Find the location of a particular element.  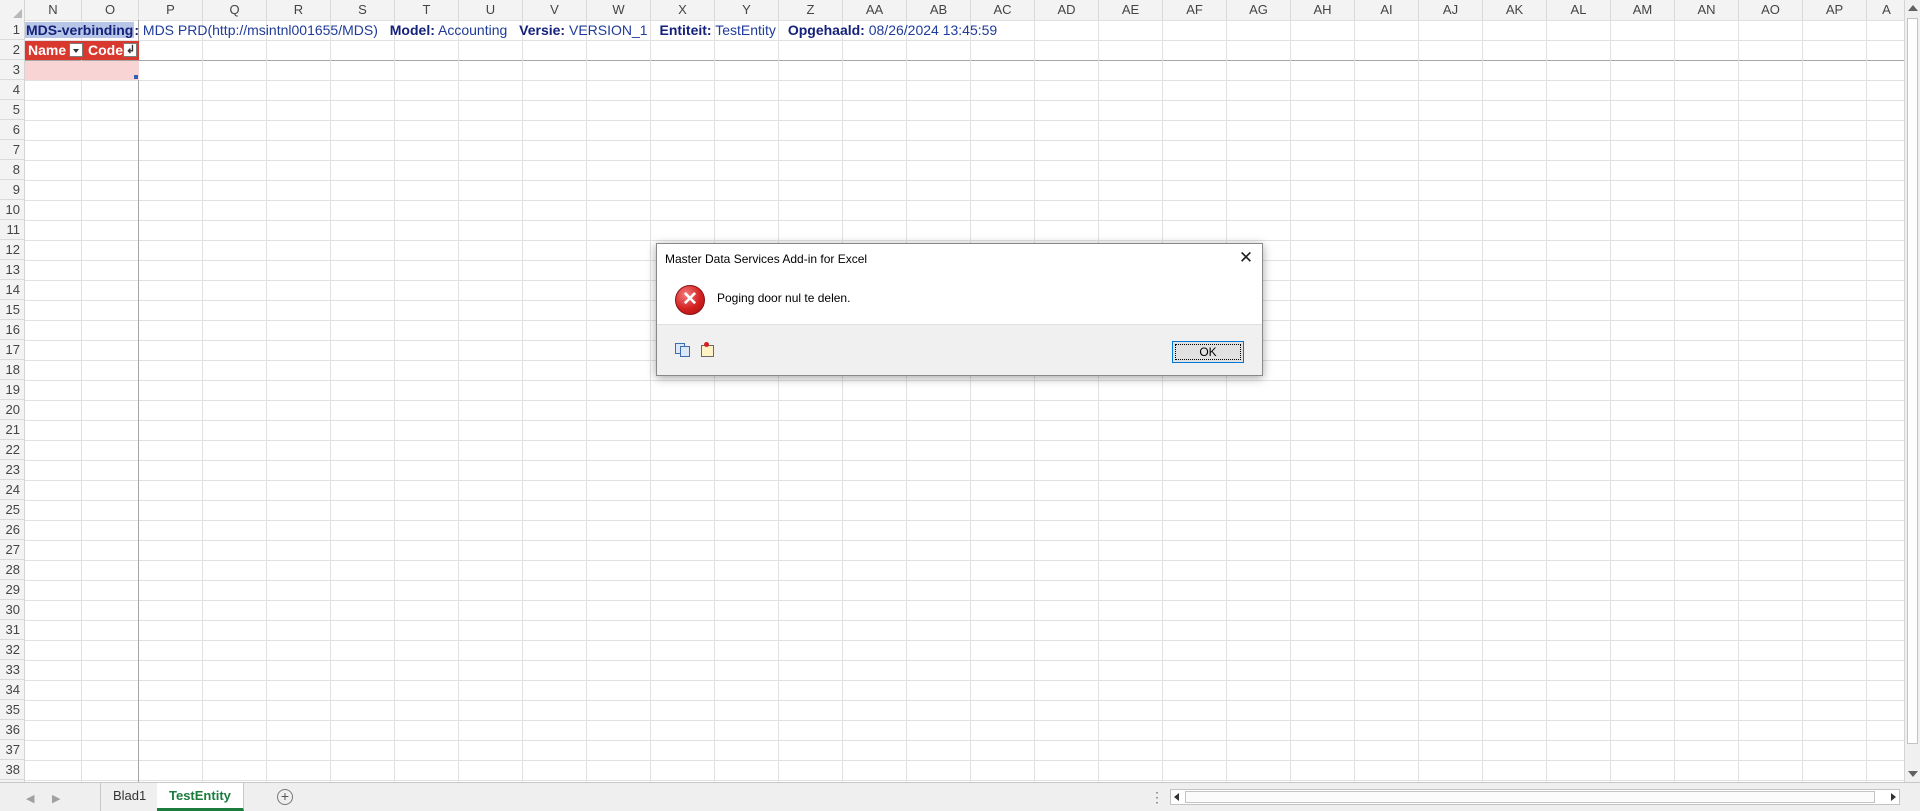

row-header-28: 28 is located at coordinates (12, 570).